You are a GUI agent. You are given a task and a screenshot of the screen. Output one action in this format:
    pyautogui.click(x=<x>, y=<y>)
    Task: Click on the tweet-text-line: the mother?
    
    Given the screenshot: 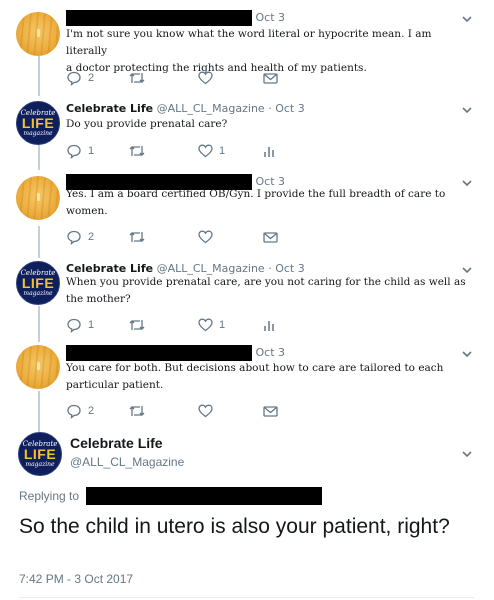 What is the action you would take?
    pyautogui.click(x=98, y=299)
    